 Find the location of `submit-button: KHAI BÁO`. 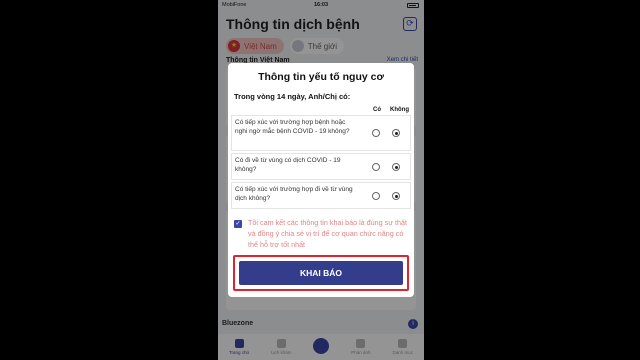

submit-button: KHAI BÁO is located at coordinates (321, 273).